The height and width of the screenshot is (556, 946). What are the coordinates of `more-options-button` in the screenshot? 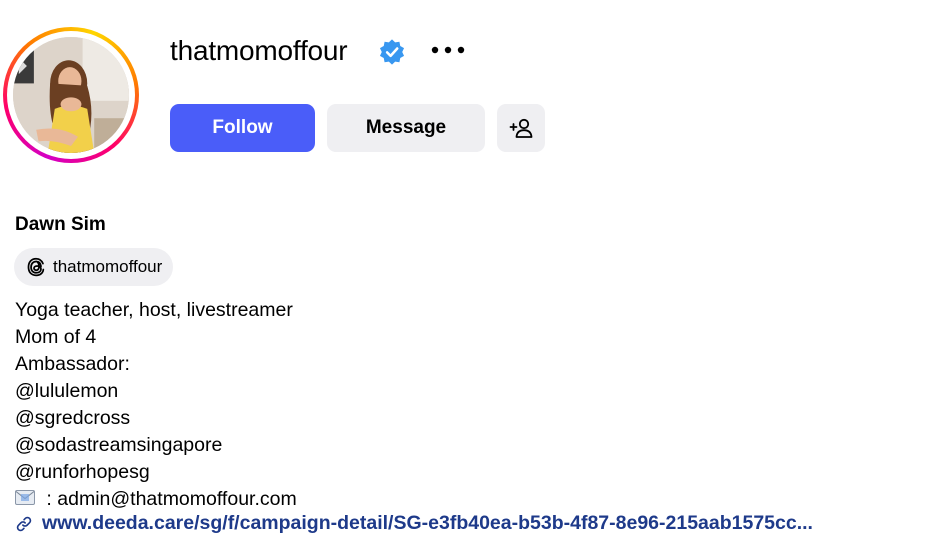 It's located at (448, 50).